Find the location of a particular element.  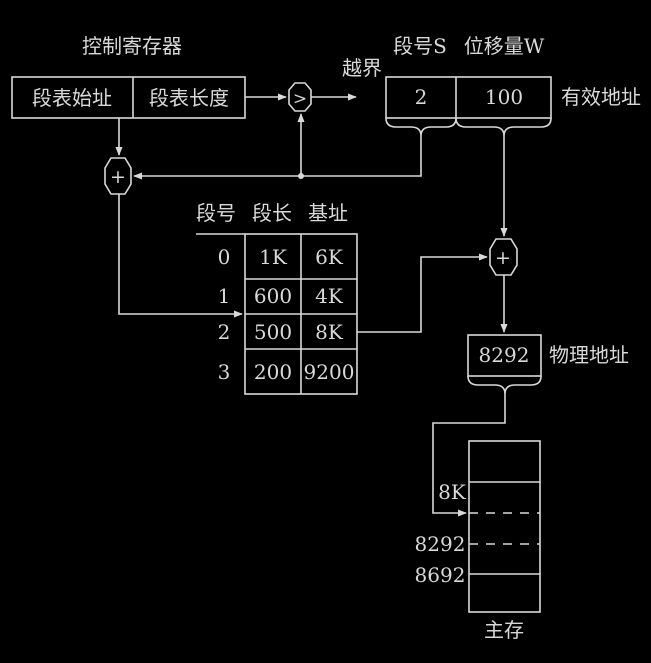

junction-dot is located at coordinates (301, 176).